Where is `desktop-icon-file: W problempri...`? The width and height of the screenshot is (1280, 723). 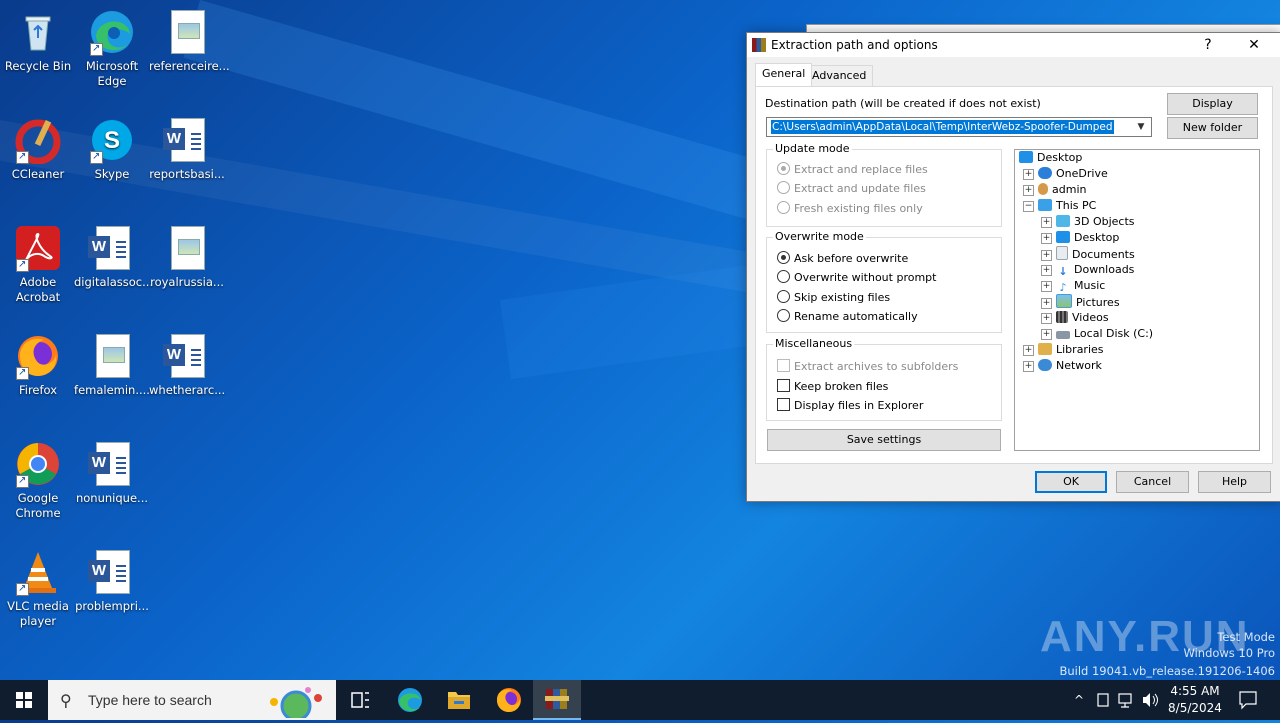
desktop-icon-file: W problempri... is located at coordinates (112, 581).